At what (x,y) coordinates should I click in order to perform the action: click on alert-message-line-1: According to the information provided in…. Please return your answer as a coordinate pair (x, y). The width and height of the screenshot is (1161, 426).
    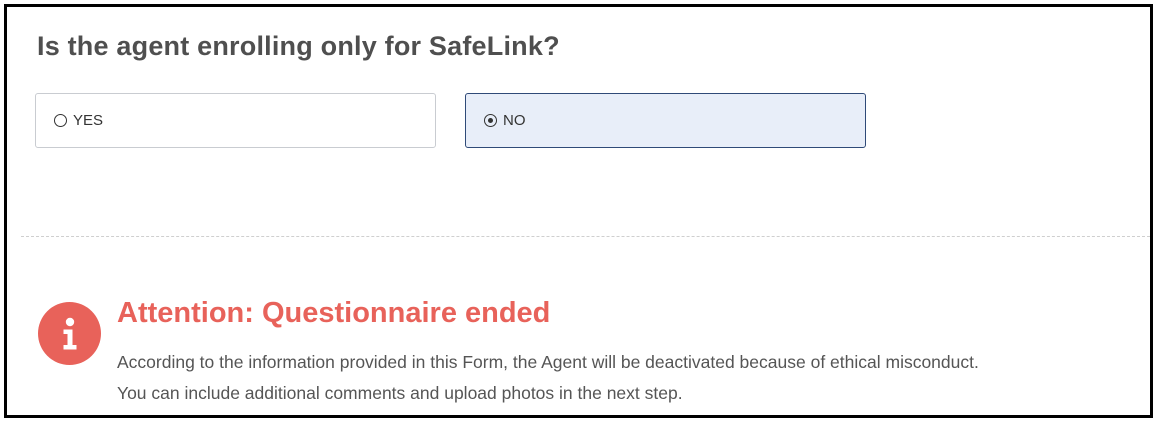
    Looking at the image, I should click on (548, 362).